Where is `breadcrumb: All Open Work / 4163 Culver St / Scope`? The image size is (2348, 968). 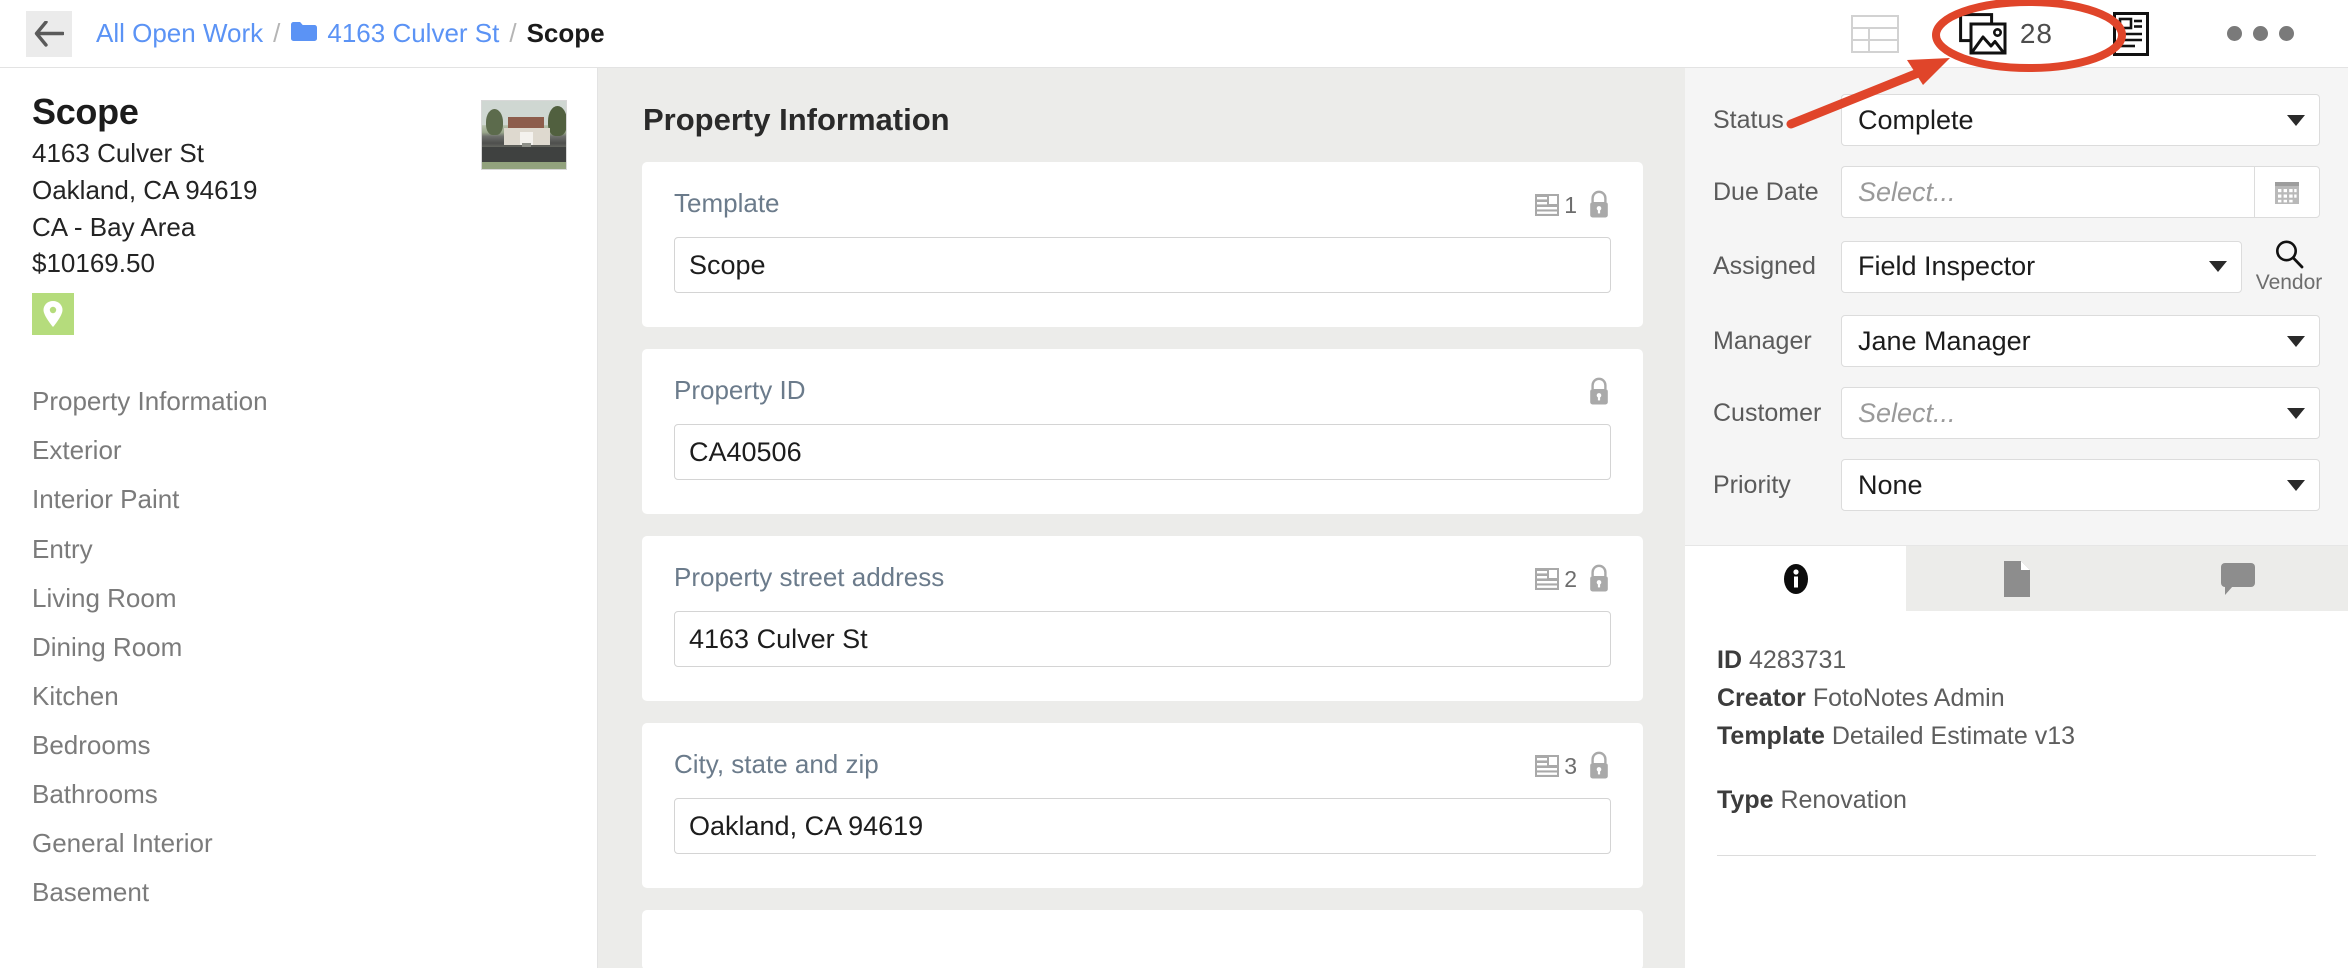 breadcrumb: All Open Work / 4163 Culver St / Scope is located at coordinates (350, 33).